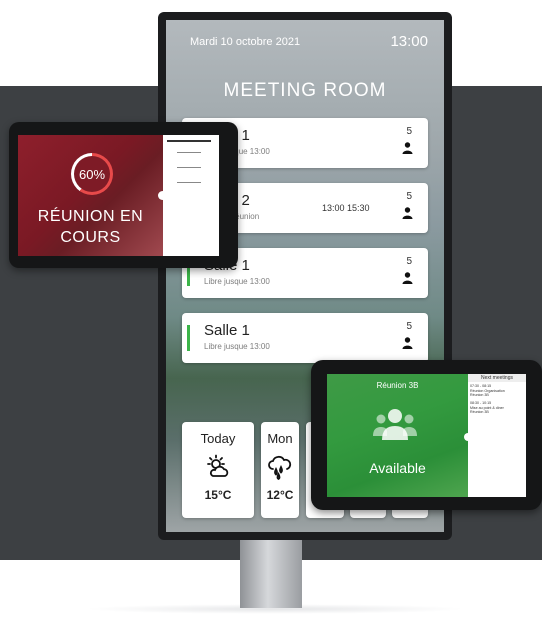  Describe the element at coordinates (305, 338) in the screenshot. I see `room-card: Salle 1 Libre jusque 13:00 5` at that location.